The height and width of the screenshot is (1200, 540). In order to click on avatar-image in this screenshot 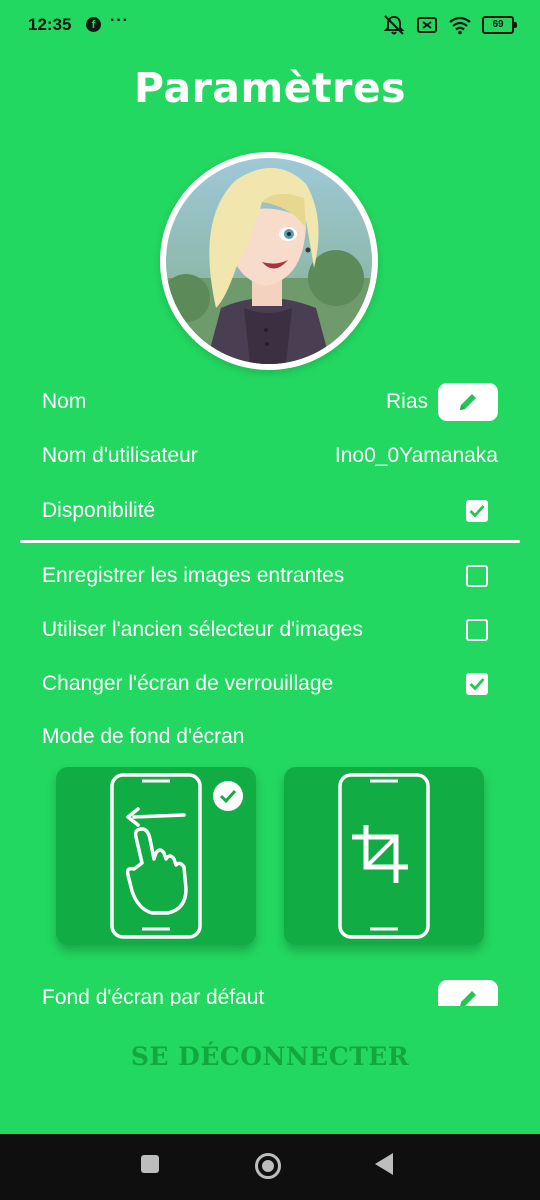, I will do `click(269, 261)`.